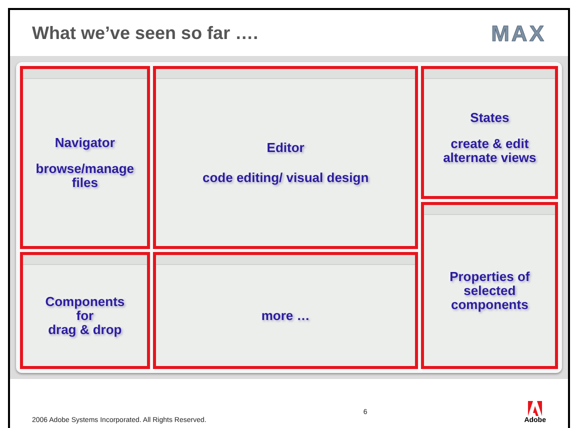 This screenshot has height=428, width=578. I want to click on callout-text: for, so click(85, 315).